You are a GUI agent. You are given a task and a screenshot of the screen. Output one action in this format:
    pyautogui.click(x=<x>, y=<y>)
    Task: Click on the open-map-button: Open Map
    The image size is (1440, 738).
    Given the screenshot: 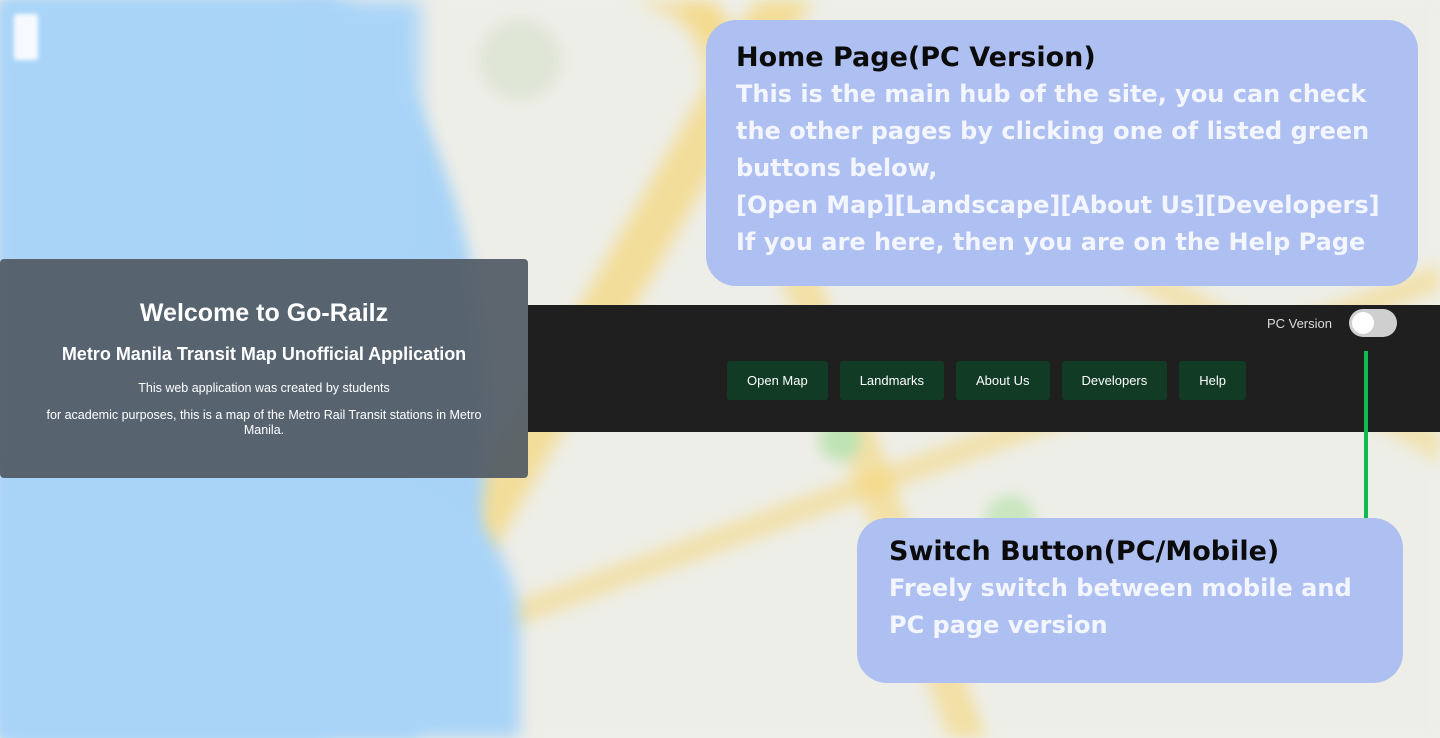 What is the action you would take?
    pyautogui.click(x=777, y=380)
    